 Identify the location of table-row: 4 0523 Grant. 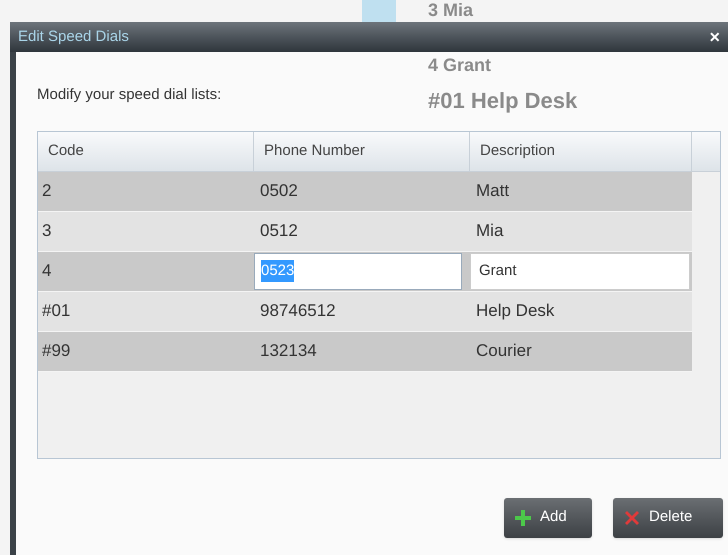
(365, 272).